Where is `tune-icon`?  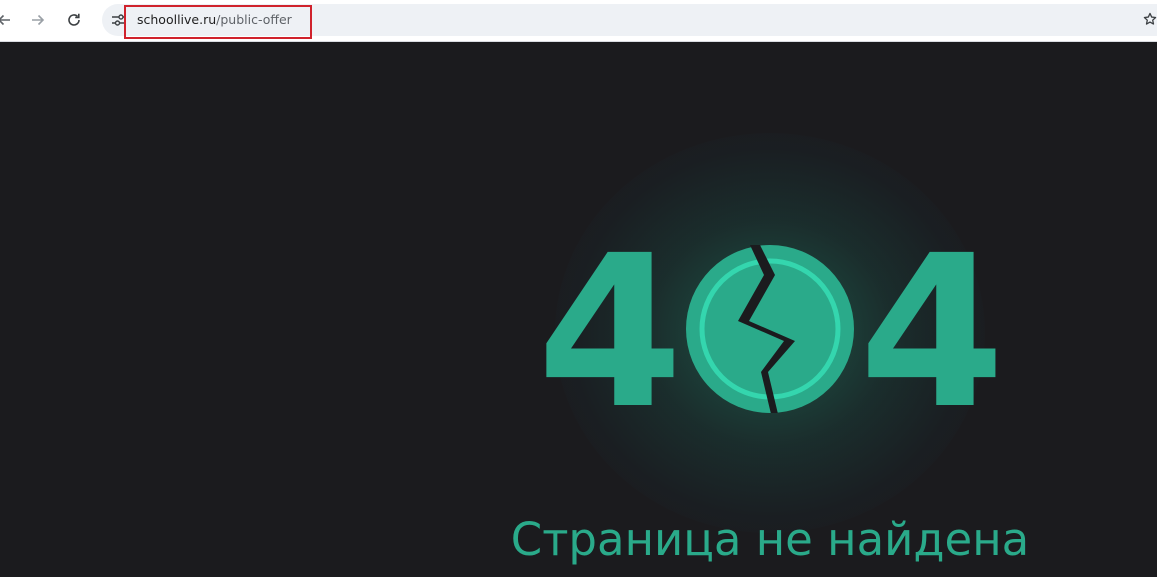
tune-icon is located at coordinates (118, 20).